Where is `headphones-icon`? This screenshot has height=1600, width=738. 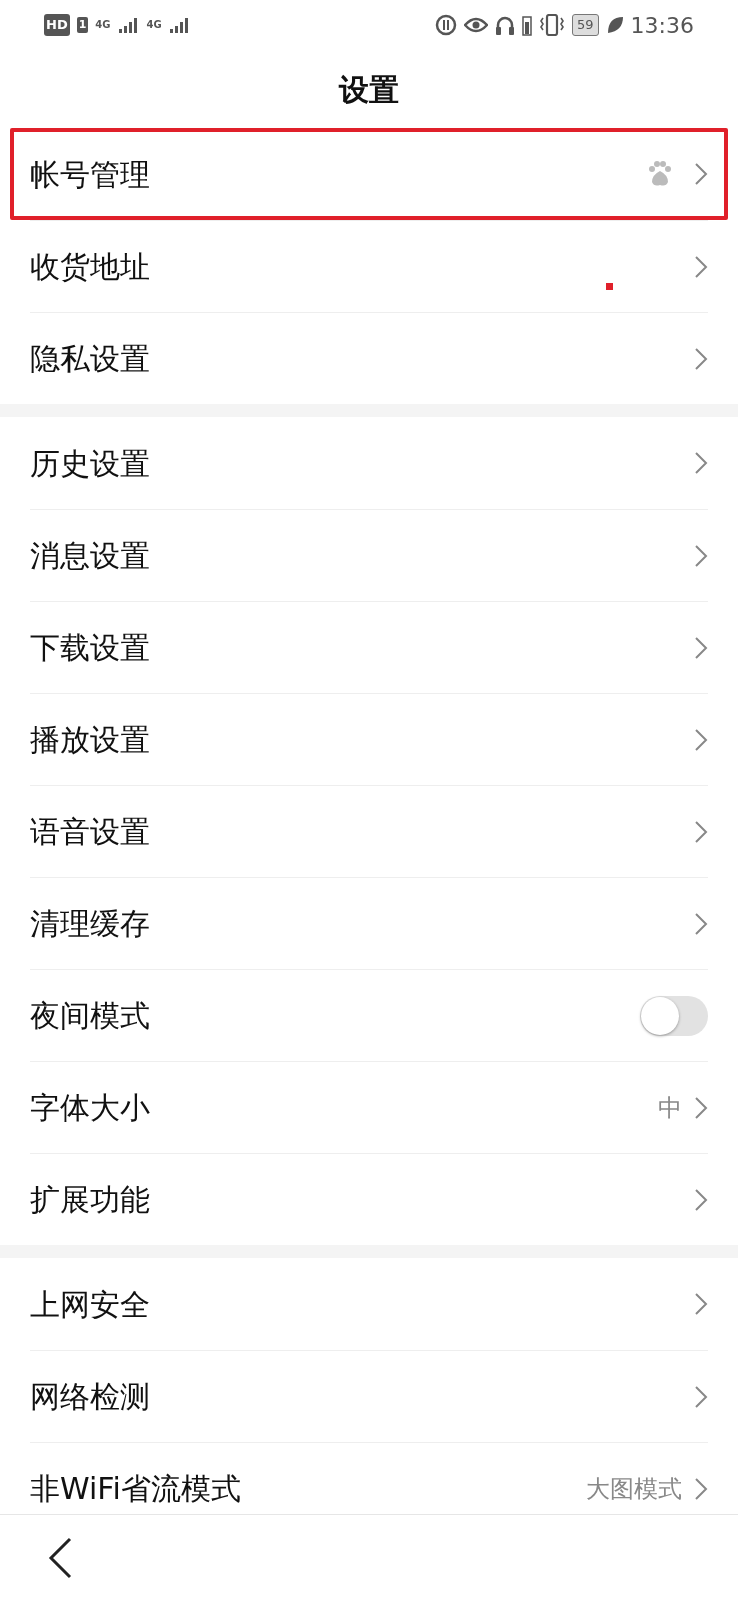
headphones-icon is located at coordinates (505, 25).